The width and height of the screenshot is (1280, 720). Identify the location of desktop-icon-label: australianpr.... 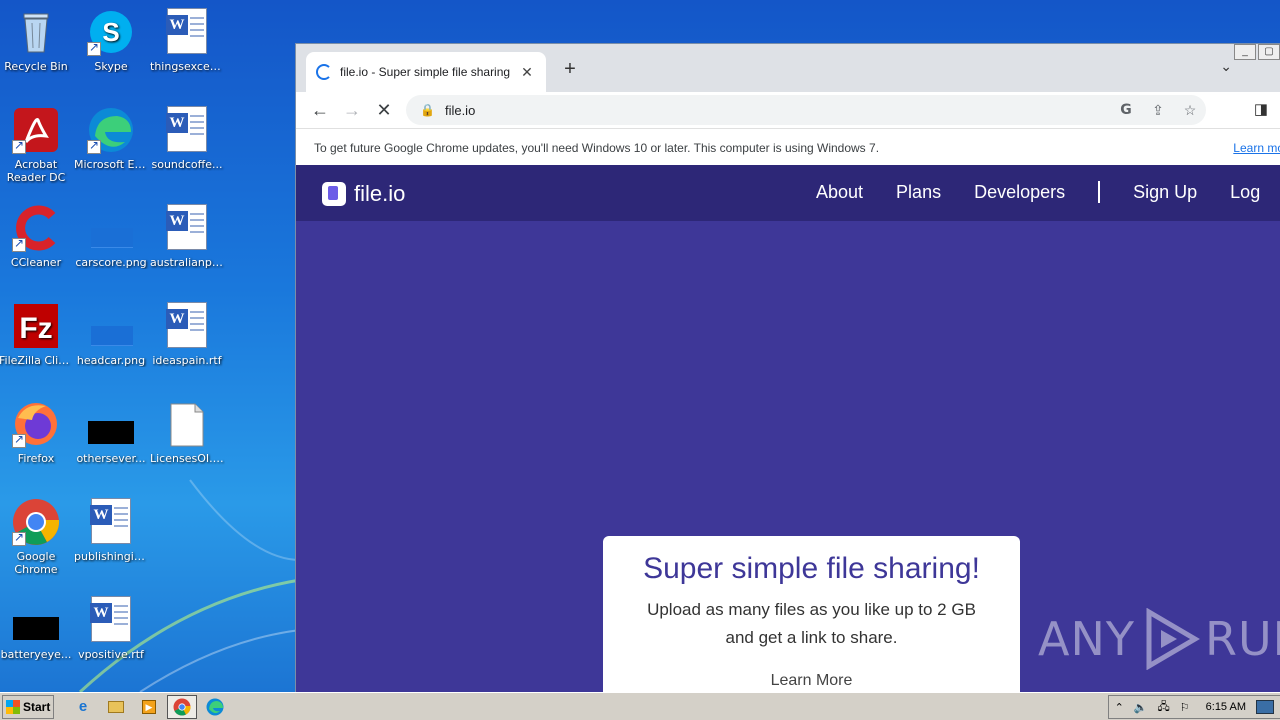
(187, 262).